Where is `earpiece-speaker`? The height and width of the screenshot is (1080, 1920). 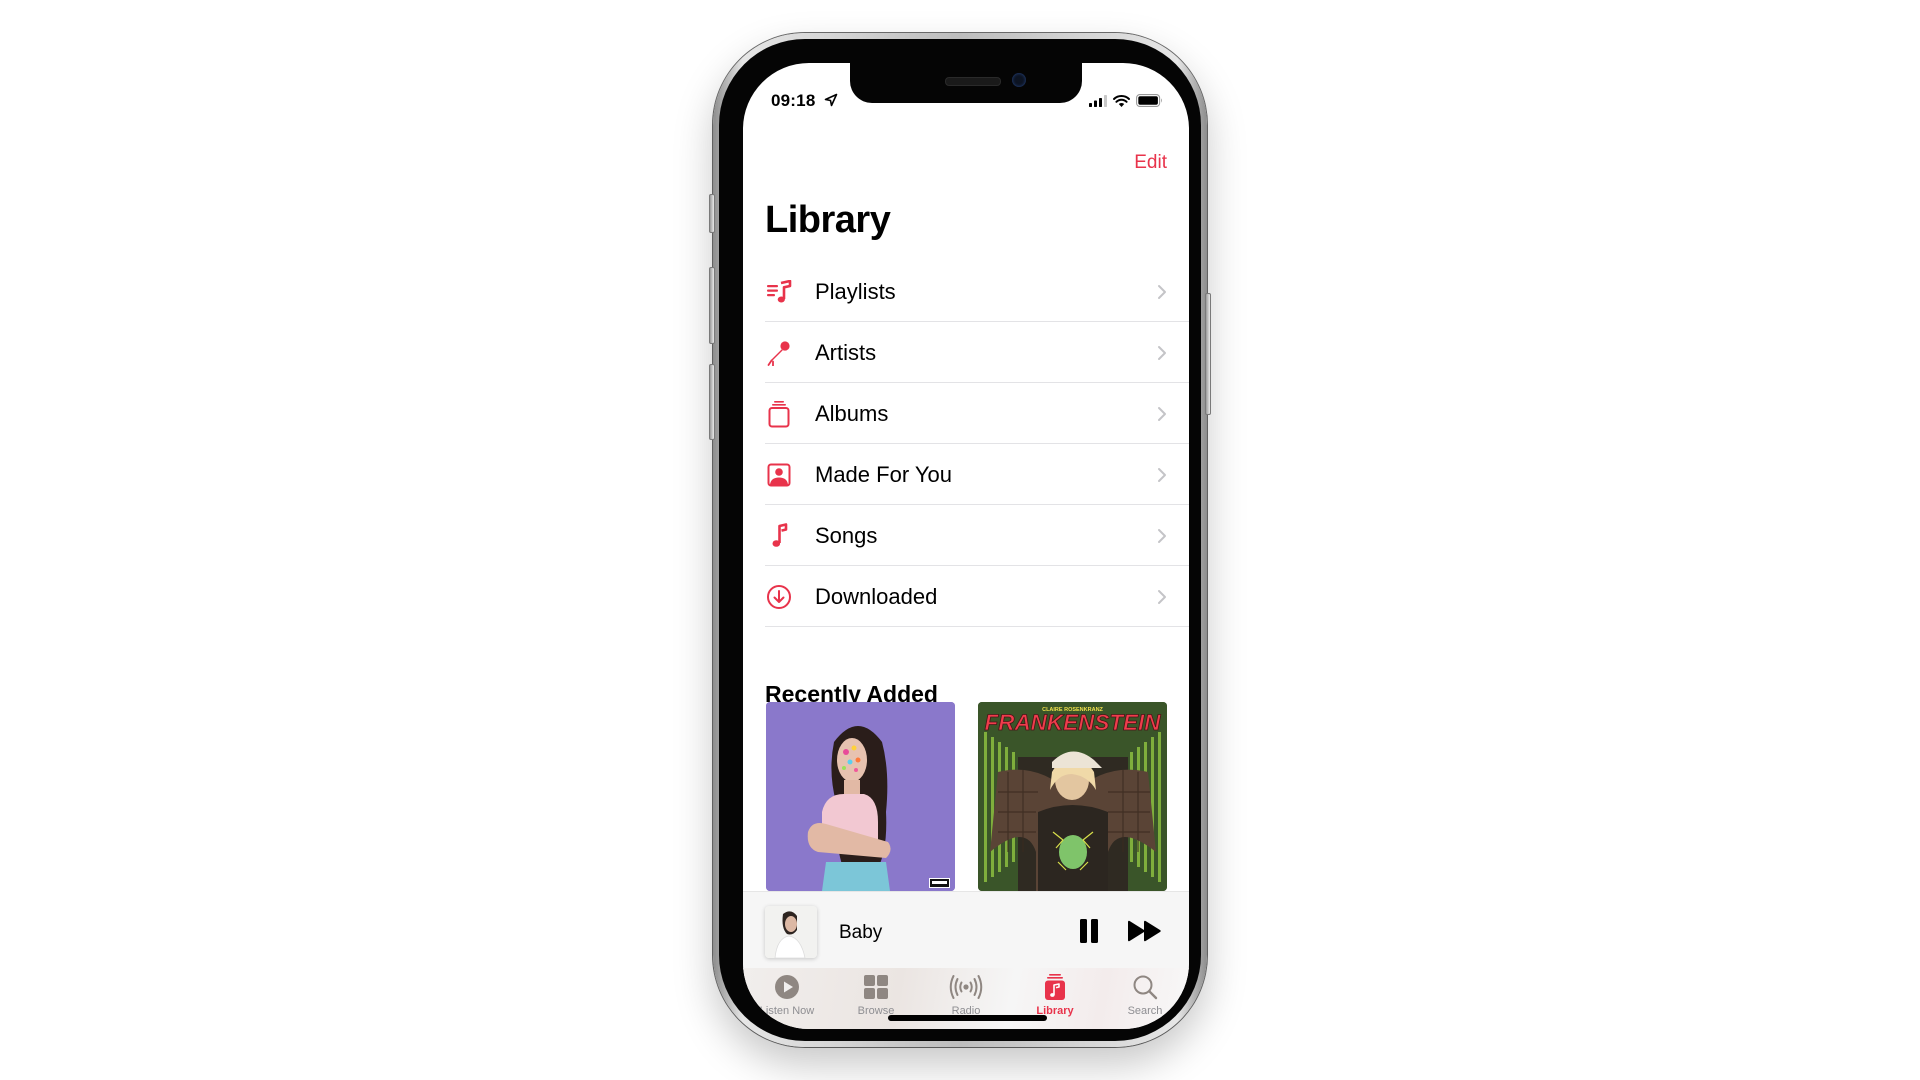
earpiece-speaker is located at coordinates (973, 81).